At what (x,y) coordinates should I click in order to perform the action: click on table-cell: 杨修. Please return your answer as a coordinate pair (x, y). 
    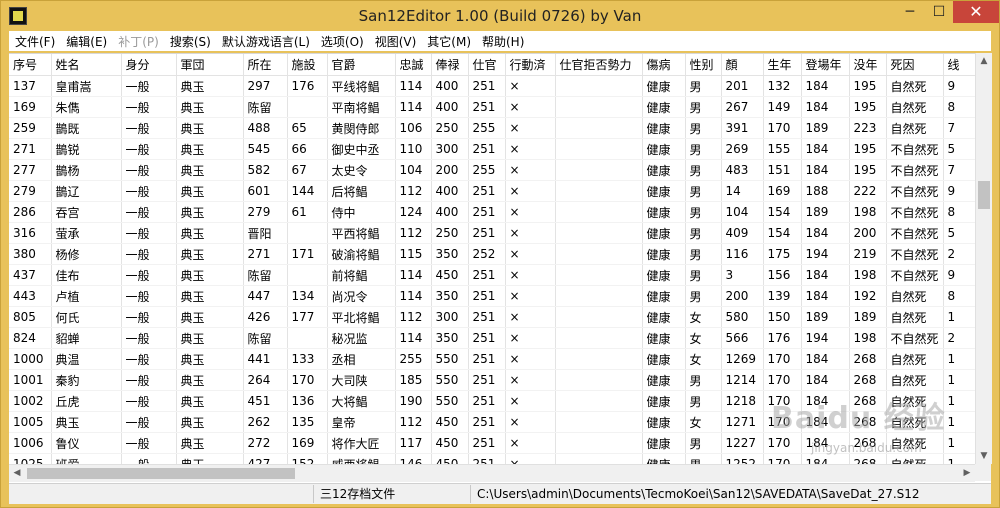
    Looking at the image, I should click on (86, 254).